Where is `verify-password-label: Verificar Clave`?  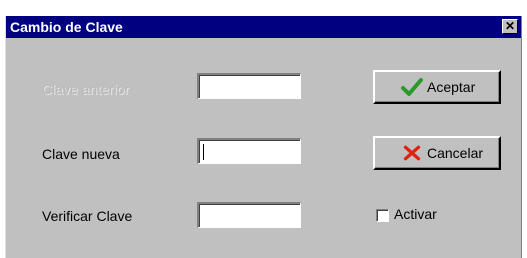
verify-password-label: Verificar Clave is located at coordinates (87, 216).